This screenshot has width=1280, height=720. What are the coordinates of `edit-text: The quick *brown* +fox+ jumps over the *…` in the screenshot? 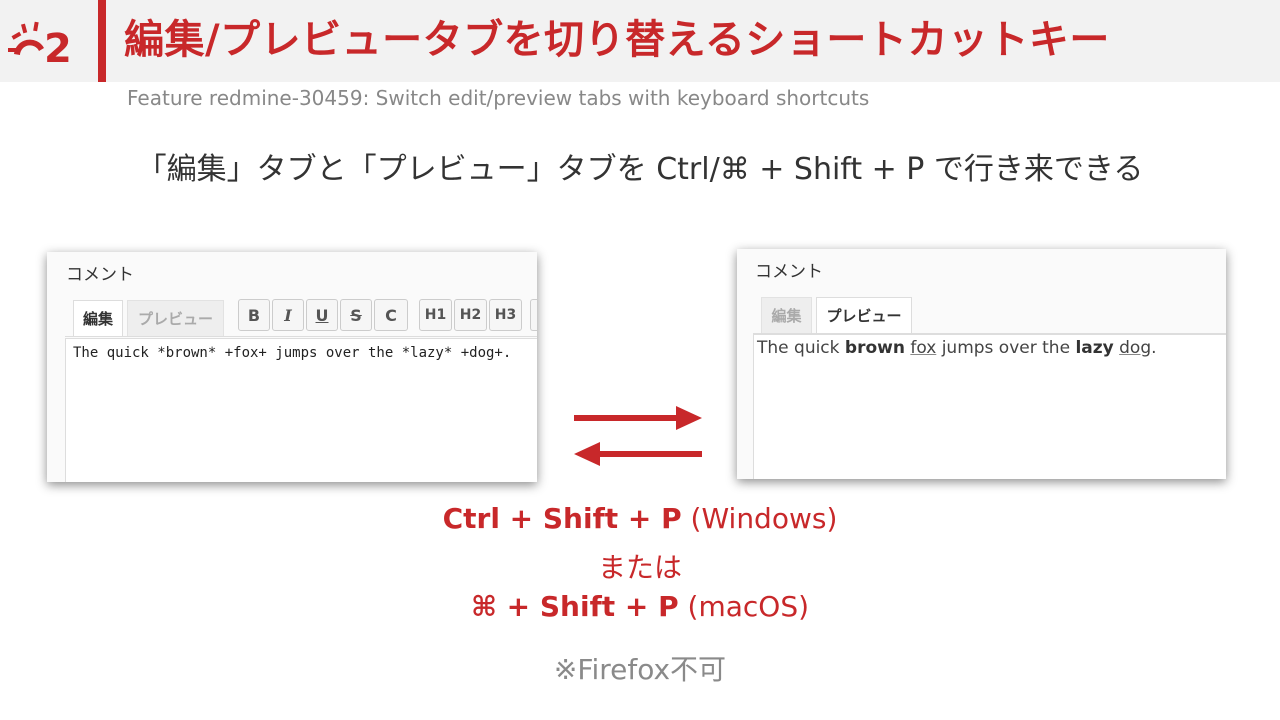 It's located at (292, 353).